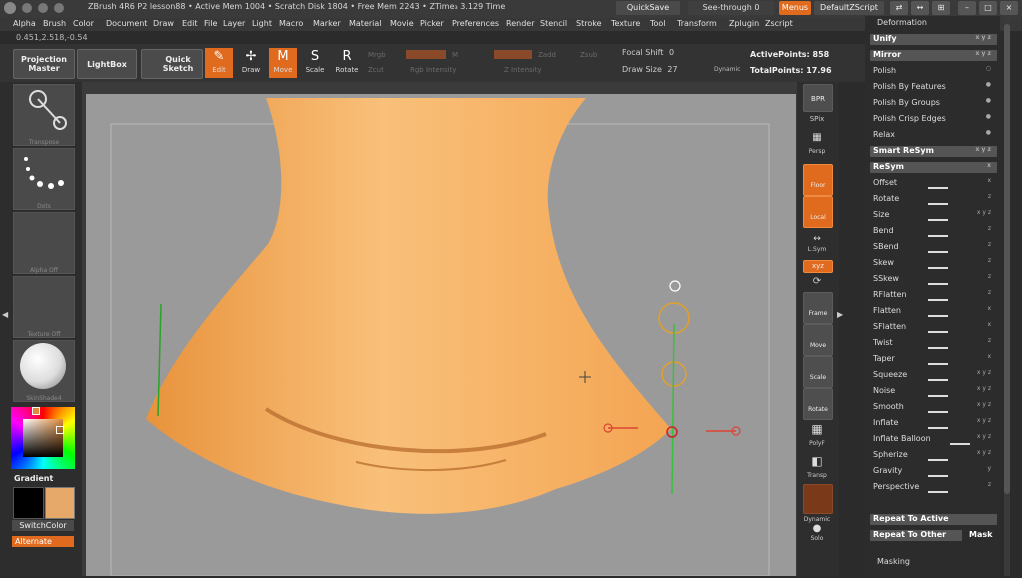  What do you see at coordinates (933, 167) in the screenshot?
I see `resym-button: ReSym x` at bounding box center [933, 167].